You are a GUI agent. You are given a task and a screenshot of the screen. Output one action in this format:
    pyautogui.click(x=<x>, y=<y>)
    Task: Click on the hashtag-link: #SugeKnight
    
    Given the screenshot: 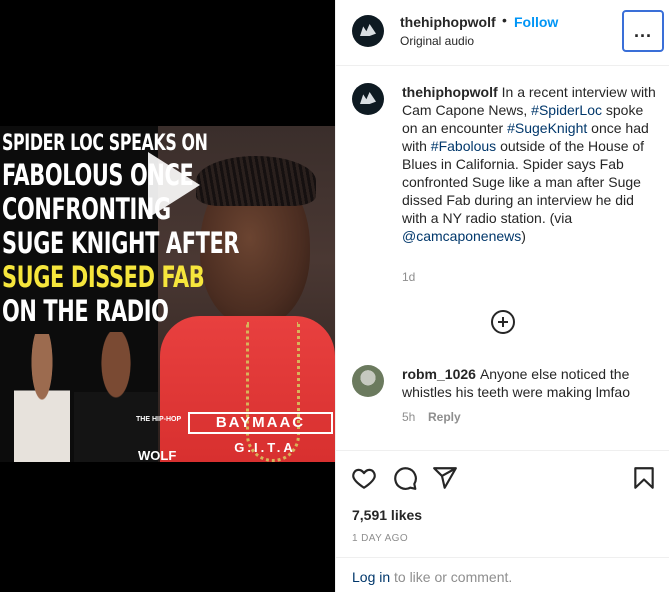 What is the action you would take?
    pyautogui.click(x=547, y=128)
    